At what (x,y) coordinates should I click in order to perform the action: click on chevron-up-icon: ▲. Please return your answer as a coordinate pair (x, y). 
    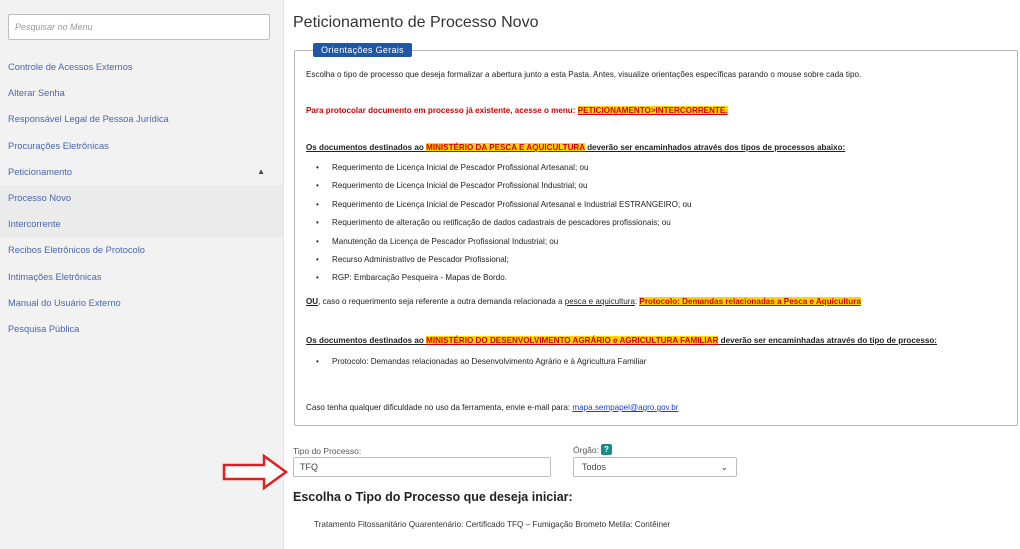
    Looking at the image, I should click on (261, 172).